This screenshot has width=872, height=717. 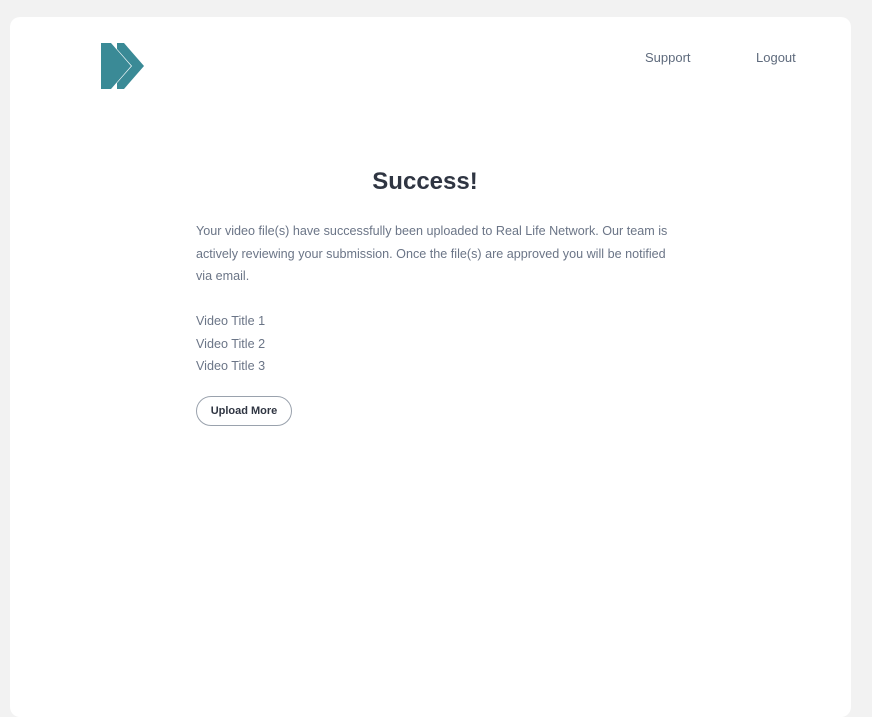 I want to click on upload-more-button: Upload More, so click(x=244, y=411).